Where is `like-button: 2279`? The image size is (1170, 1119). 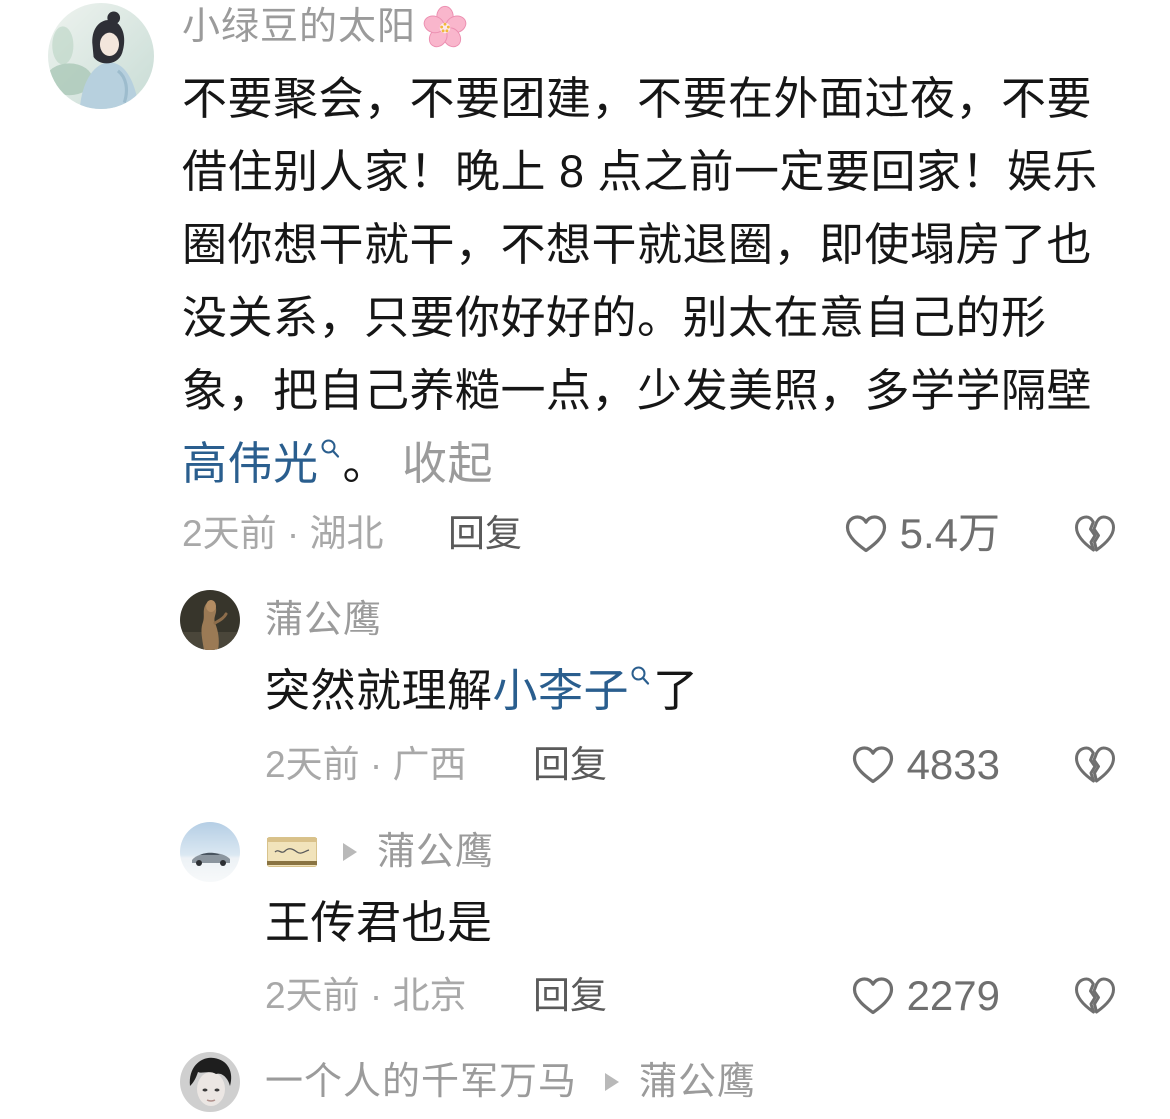 like-button: 2279 is located at coordinates (924, 996).